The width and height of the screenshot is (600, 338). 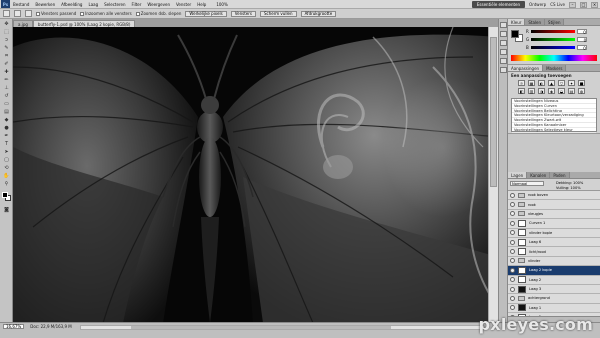 What do you see at coordinates (571, 83) in the screenshot?
I see `hue-saturation-icon: ✦` at bounding box center [571, 83].